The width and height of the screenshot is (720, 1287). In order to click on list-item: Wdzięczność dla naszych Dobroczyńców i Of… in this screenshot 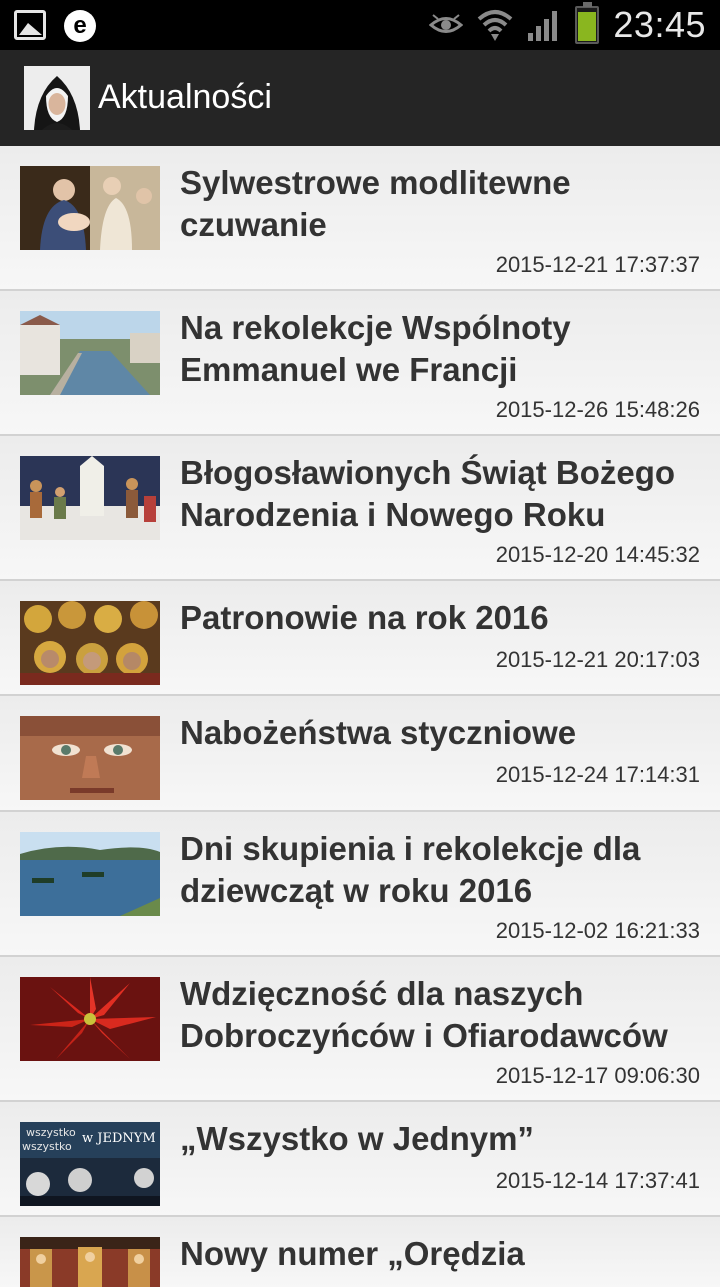, I will do `click(360, 1029)`.